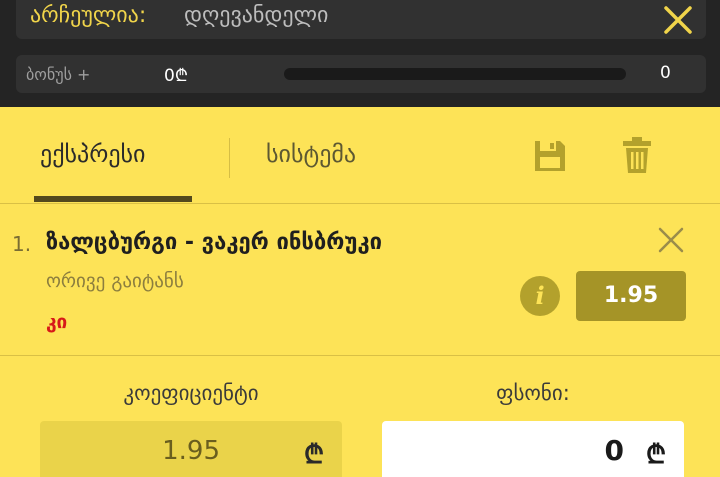  I want to click on bonus-label: ბონუს +, so click(58, 74).